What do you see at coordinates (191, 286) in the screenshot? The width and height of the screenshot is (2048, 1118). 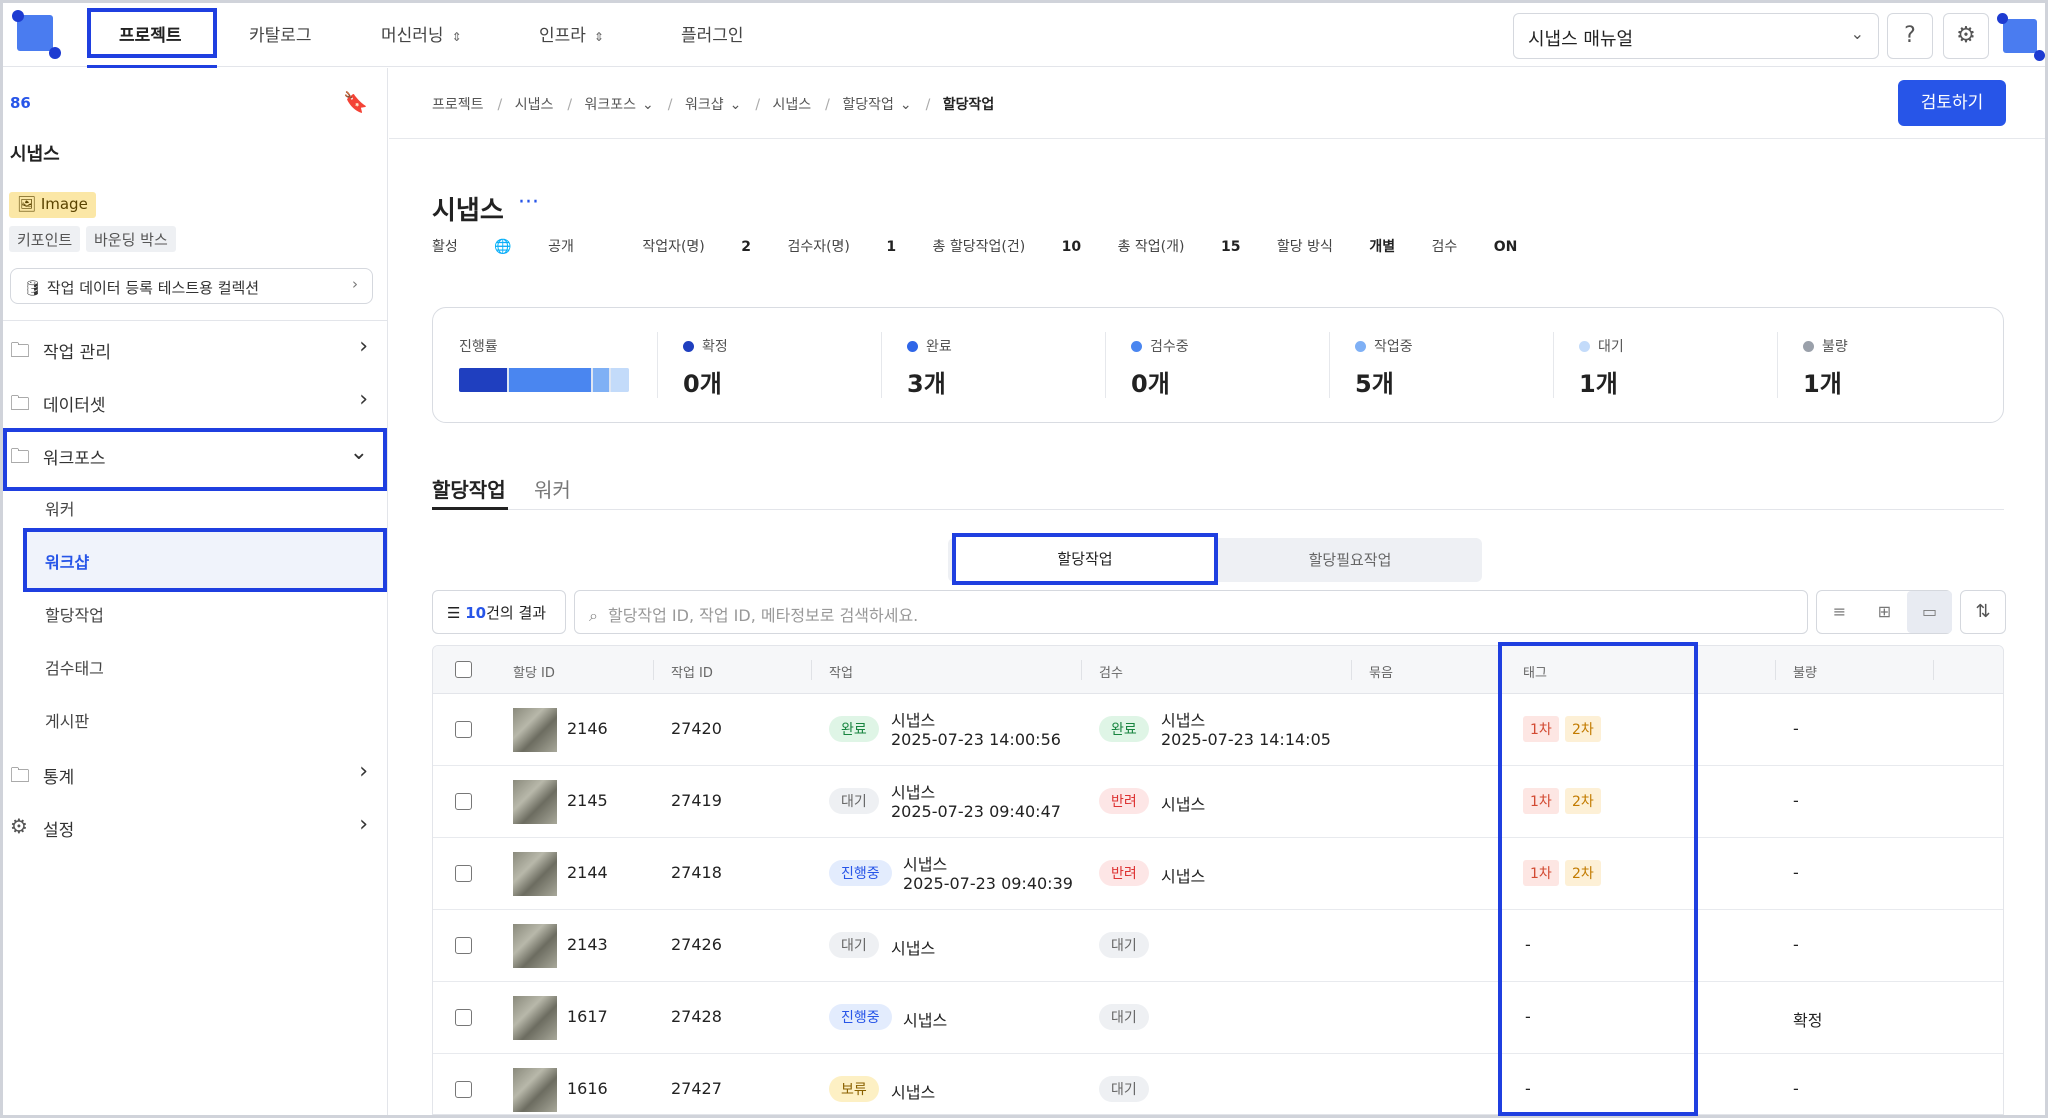 I see `collection-link: 🛢 작업 데이터 등록 테스트용 컬렉션 ›` at bounding box center [191, 286].